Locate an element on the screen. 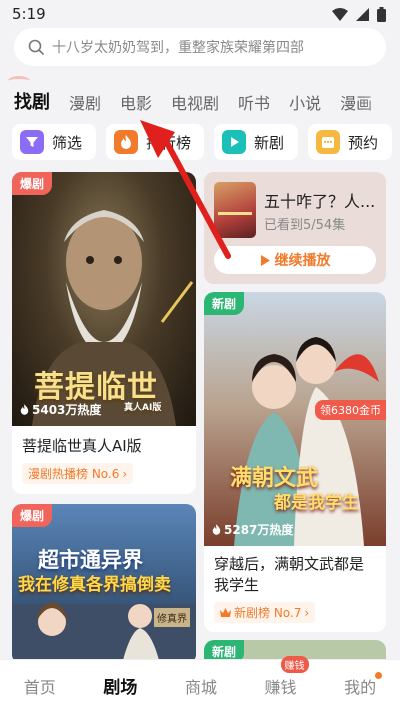  filter-icon is located at coordinates (32, 142).